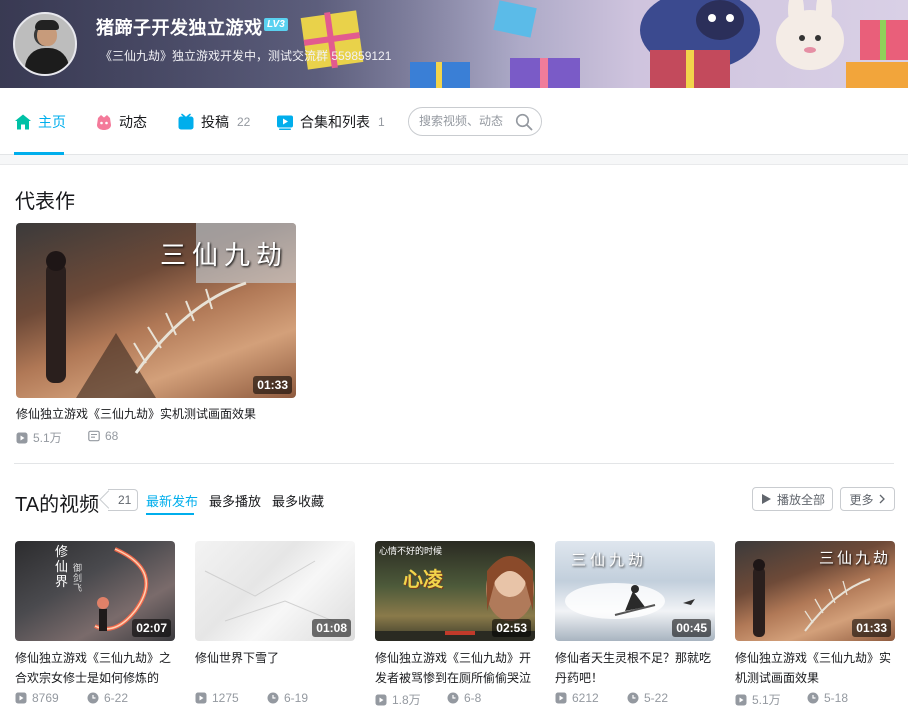  Describe the element at coordinates (298, 500) in the screenshot. I see `tab-most-favorited: 最多收藏` at that location.